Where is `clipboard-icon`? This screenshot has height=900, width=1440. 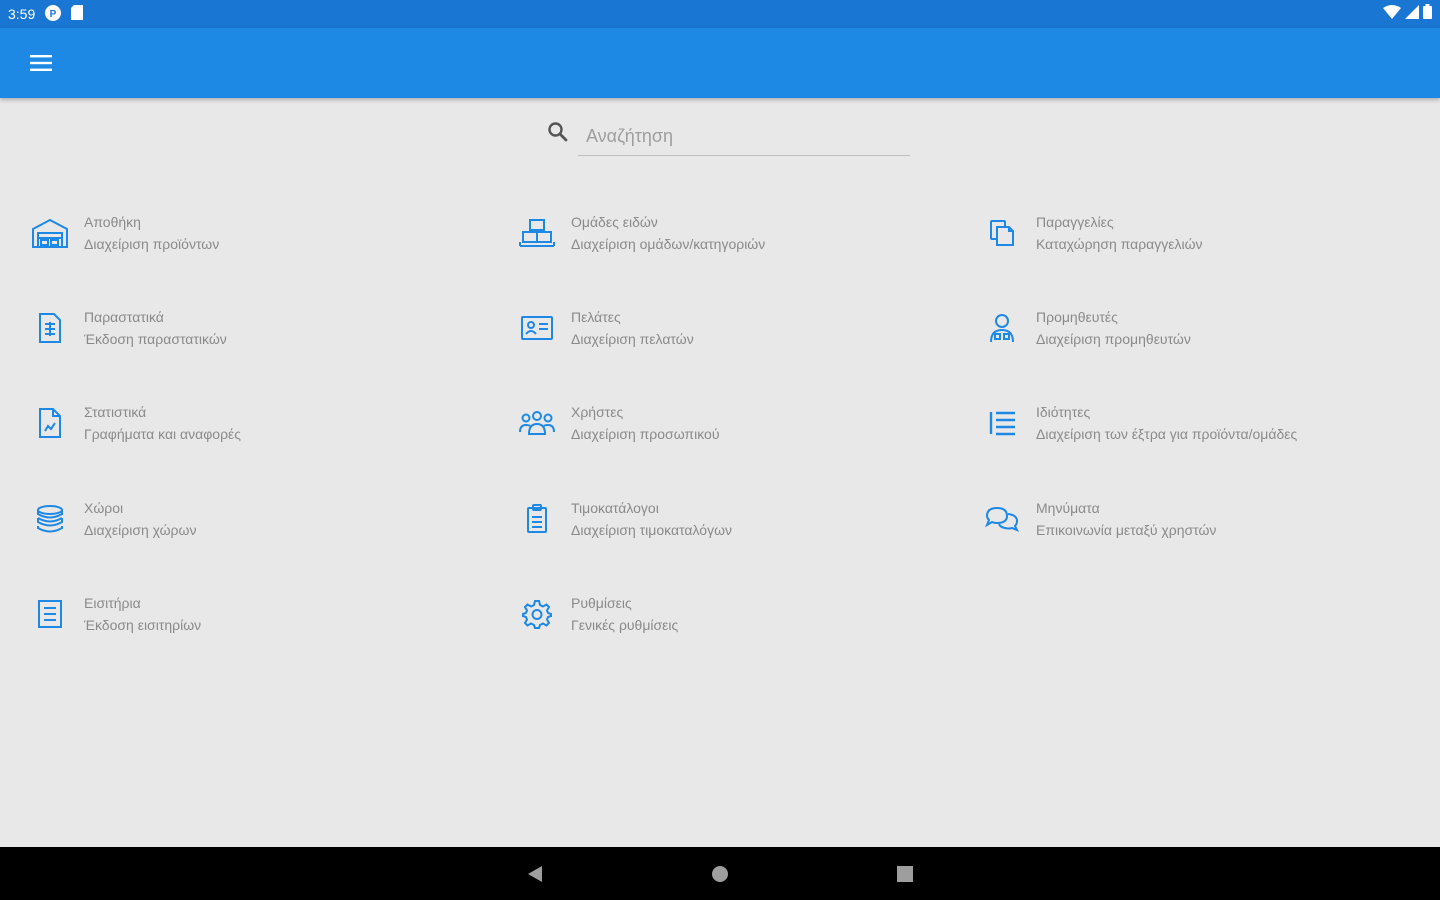 clipboard-icon is located at coordinates (537, 519).